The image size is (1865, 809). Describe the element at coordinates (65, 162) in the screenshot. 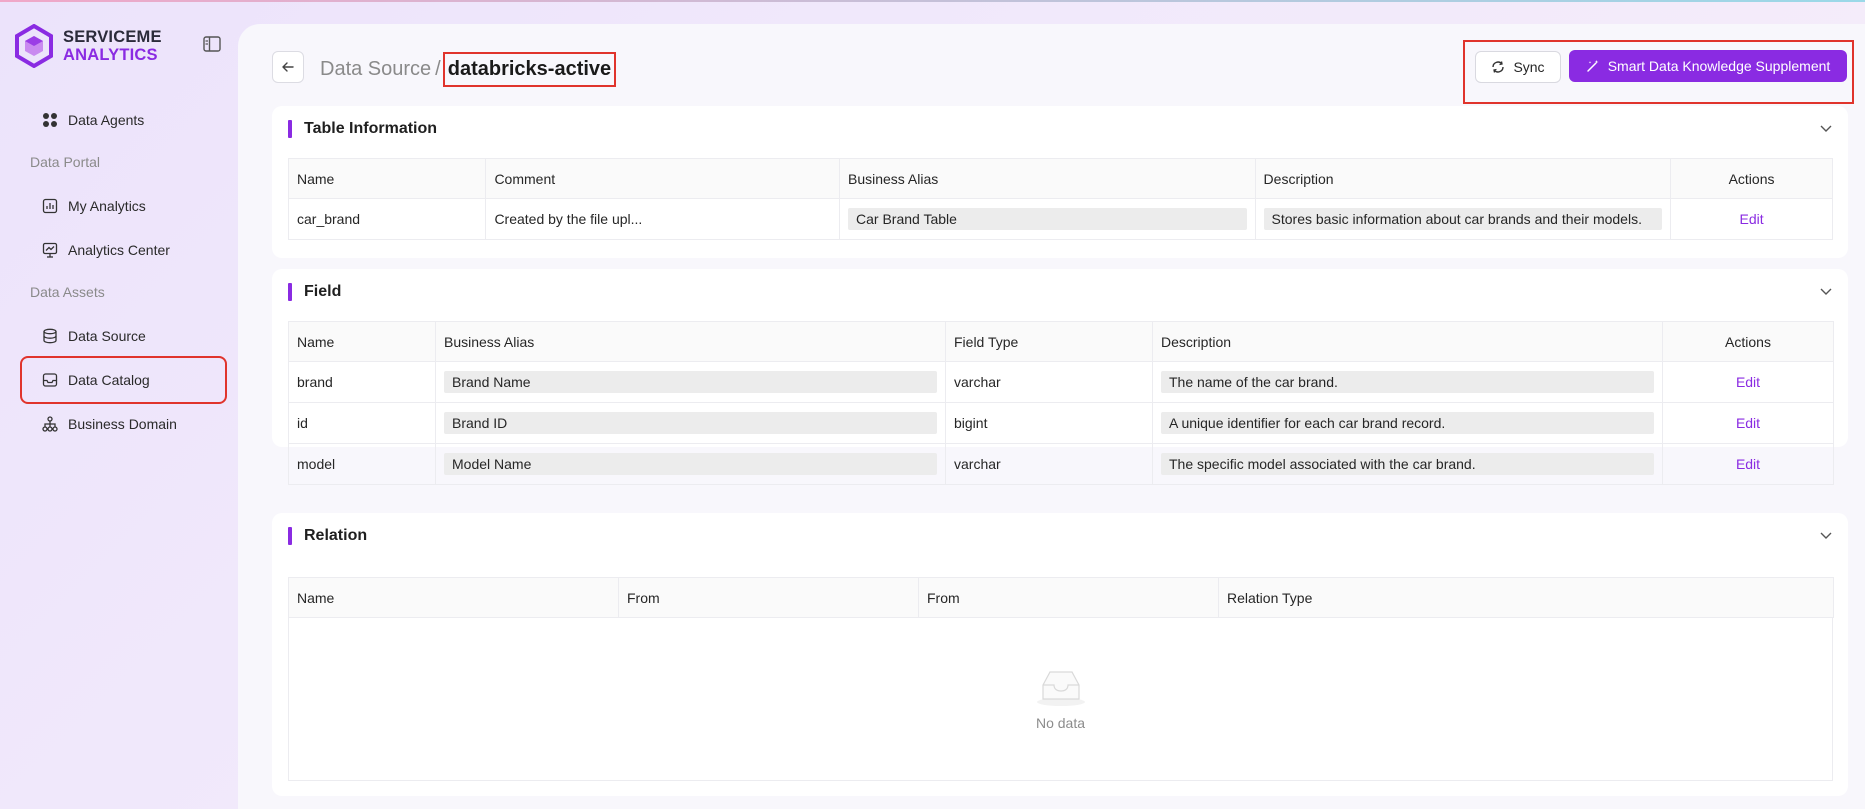

I see `nav-group-data-portal: Data Portal` at that location.